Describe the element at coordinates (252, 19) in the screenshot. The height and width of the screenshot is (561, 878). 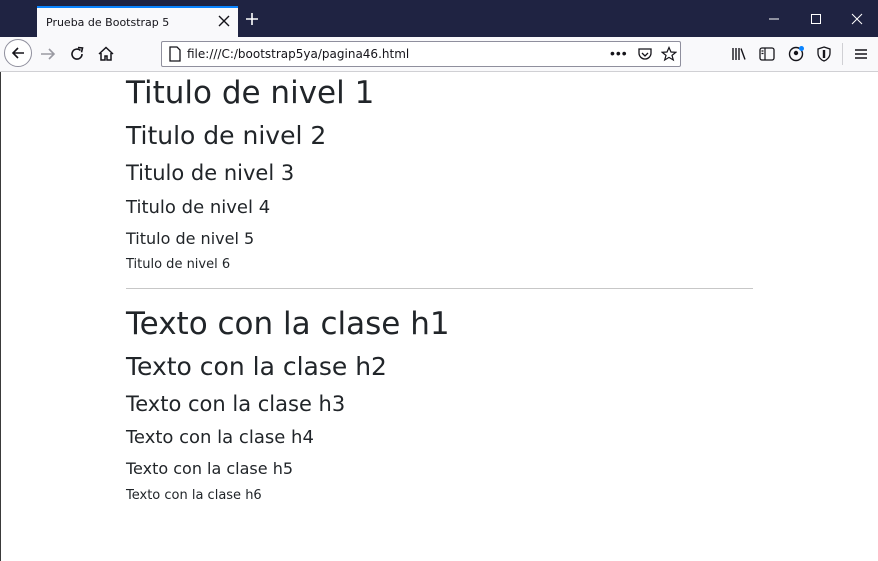
I see `plus-icon` at that location.